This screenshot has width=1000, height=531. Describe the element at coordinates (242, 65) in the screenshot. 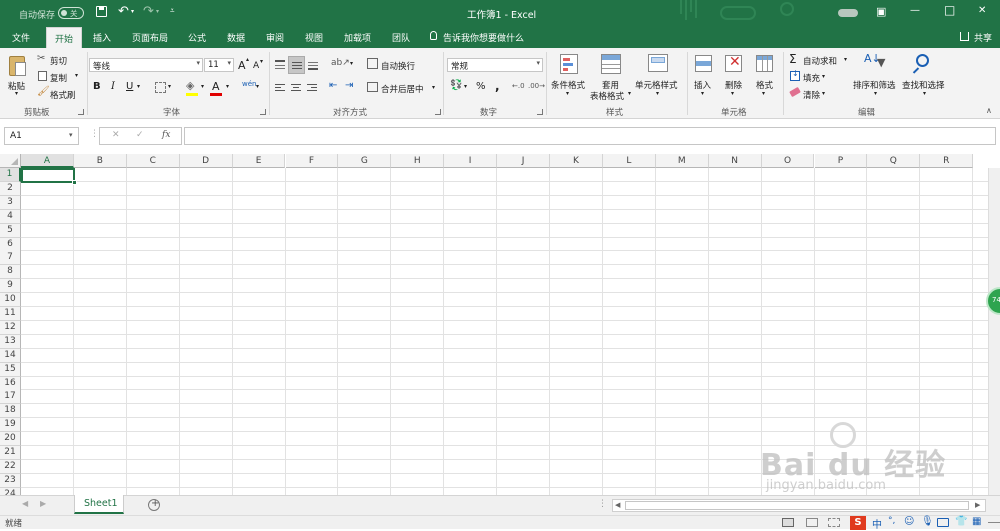

I see `increase-font-button: A` at that location.